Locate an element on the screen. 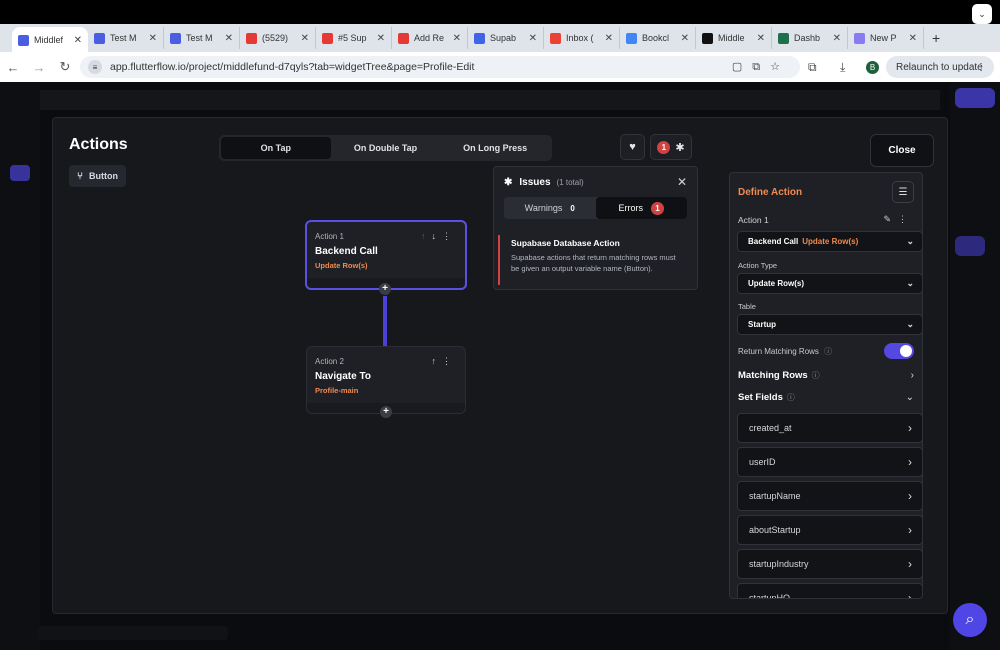 The width and height of the screenshot is (1000, 650). browser-tab: #5 Sup ✕ is located at coordinates (354, 38).